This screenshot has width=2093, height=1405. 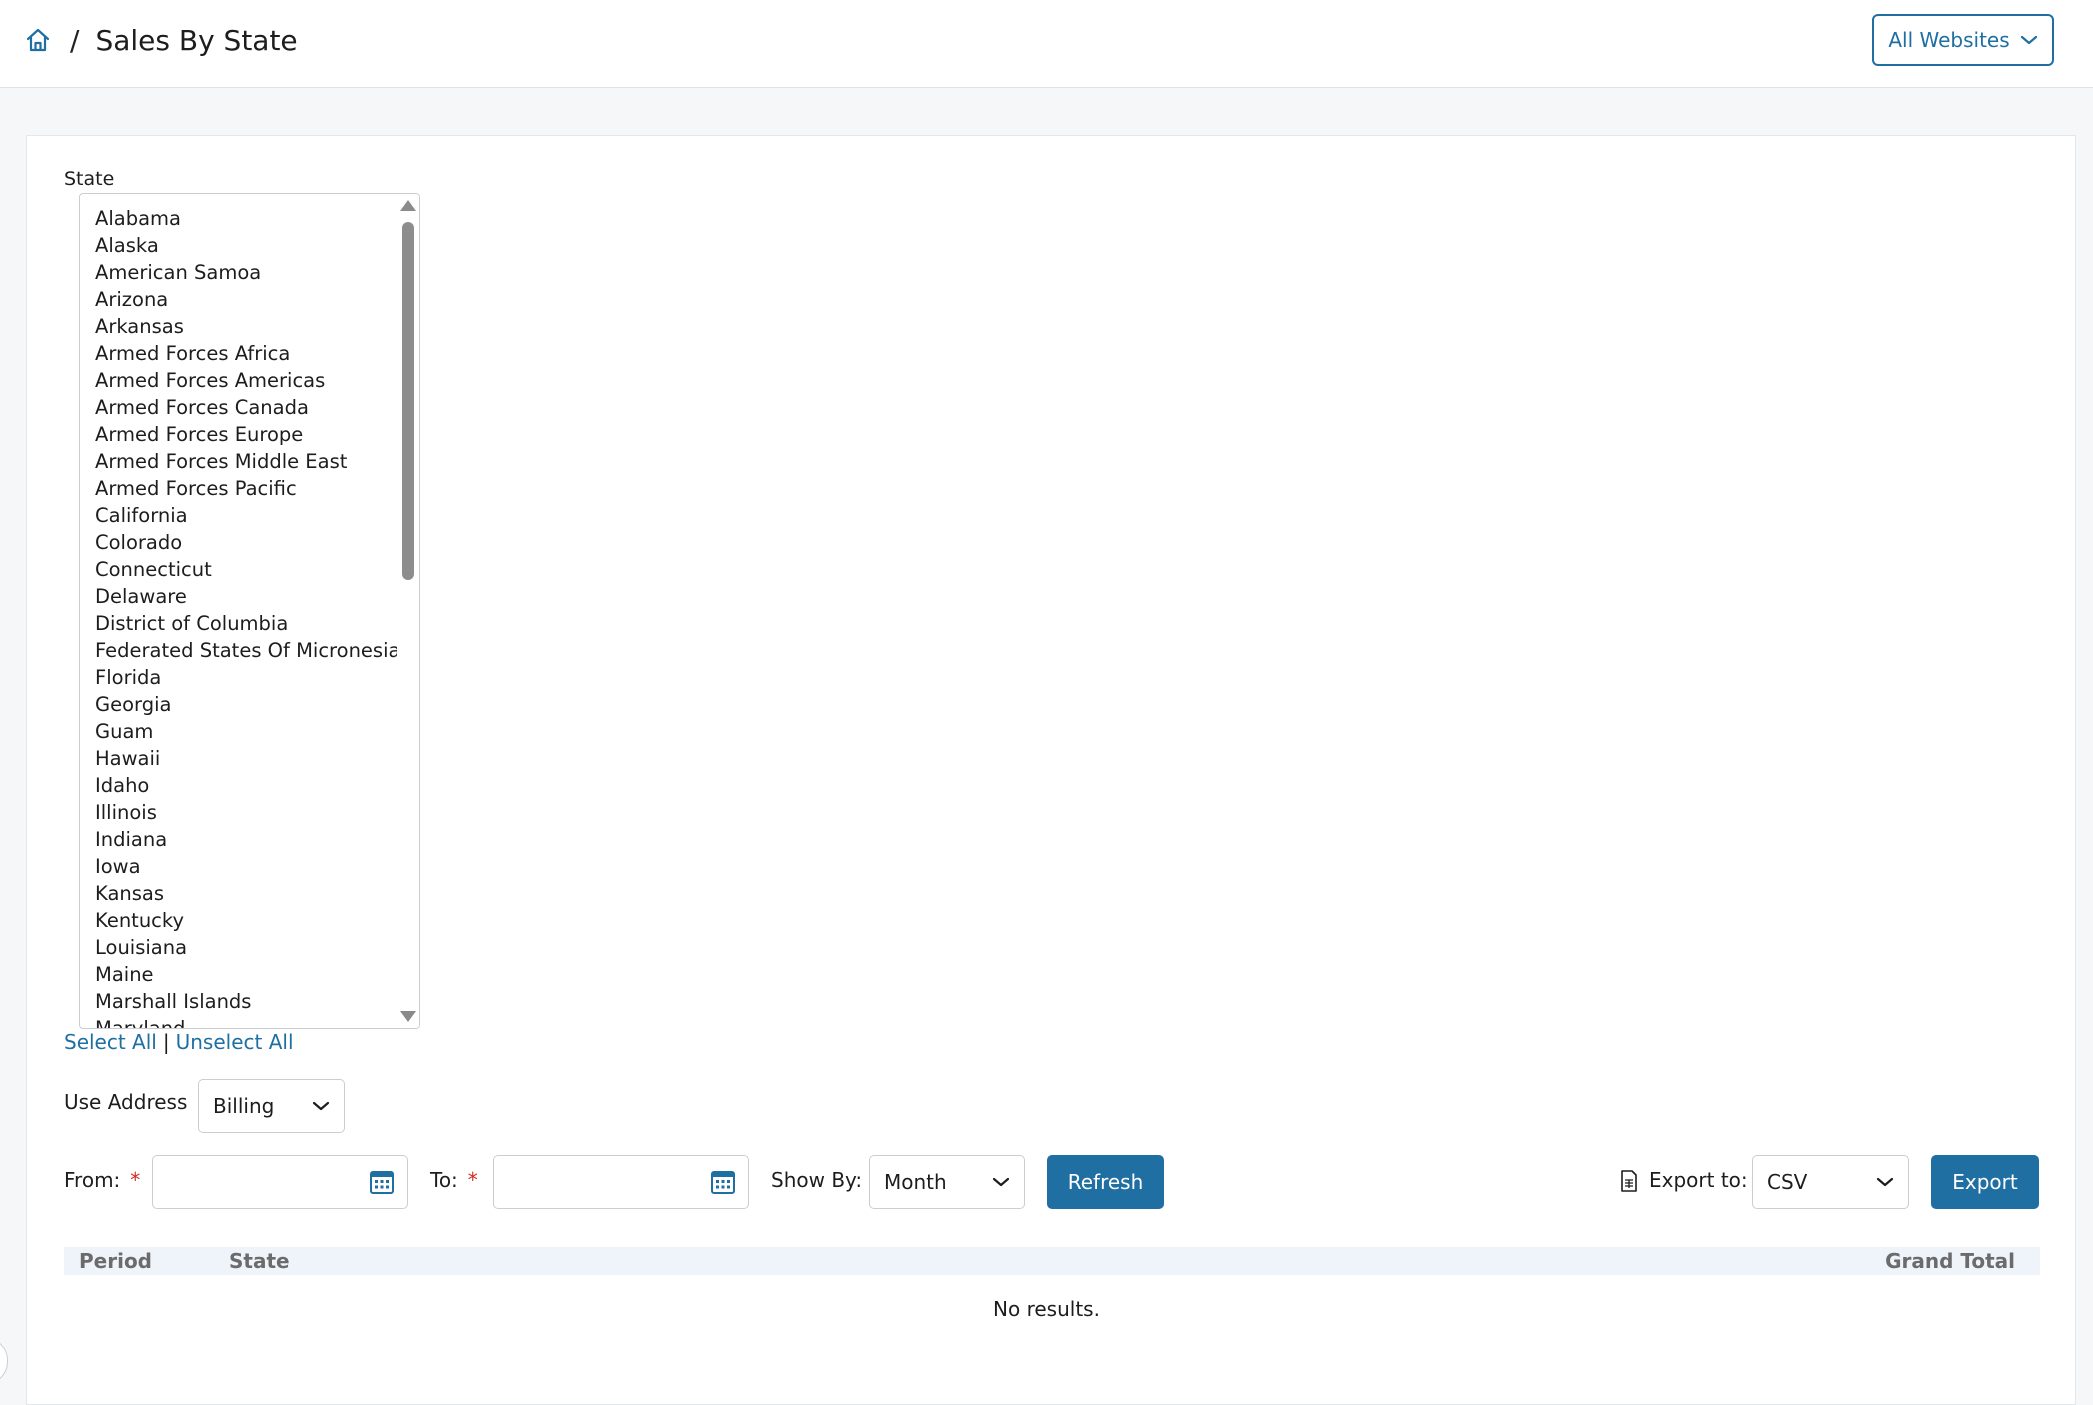 I want to click on scrollbar-thumb, so click(x=408, y=401).